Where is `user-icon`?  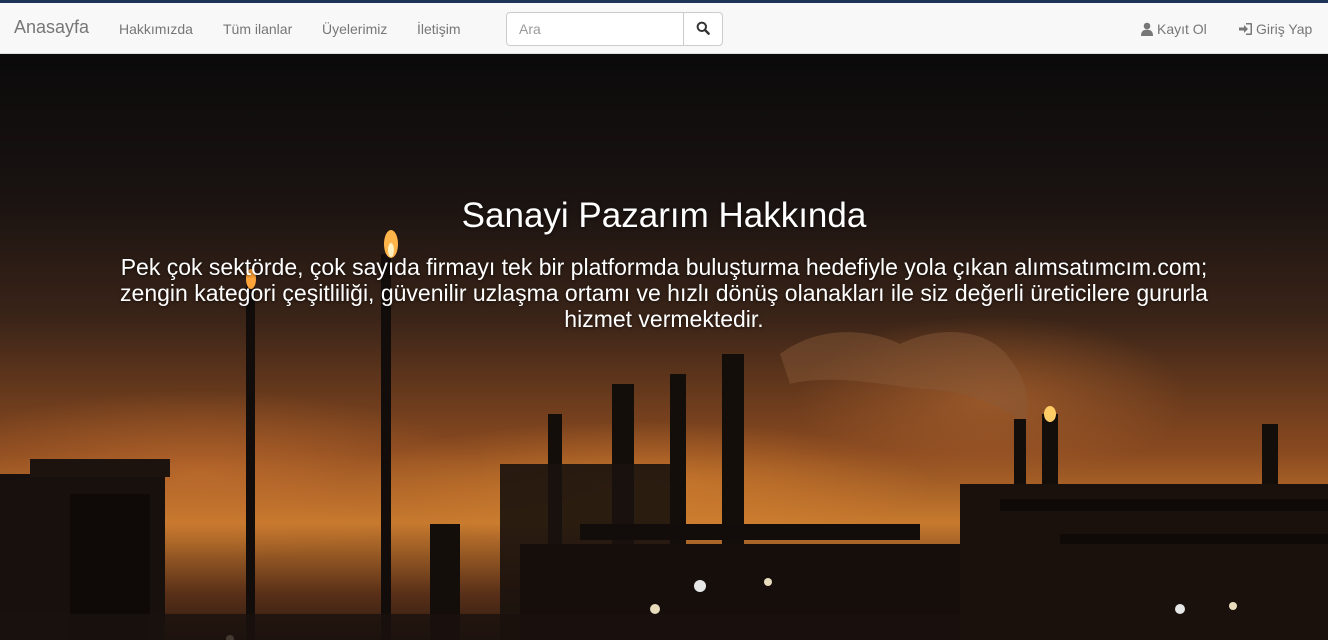 user-icon is located at coordinates (1147, 29).